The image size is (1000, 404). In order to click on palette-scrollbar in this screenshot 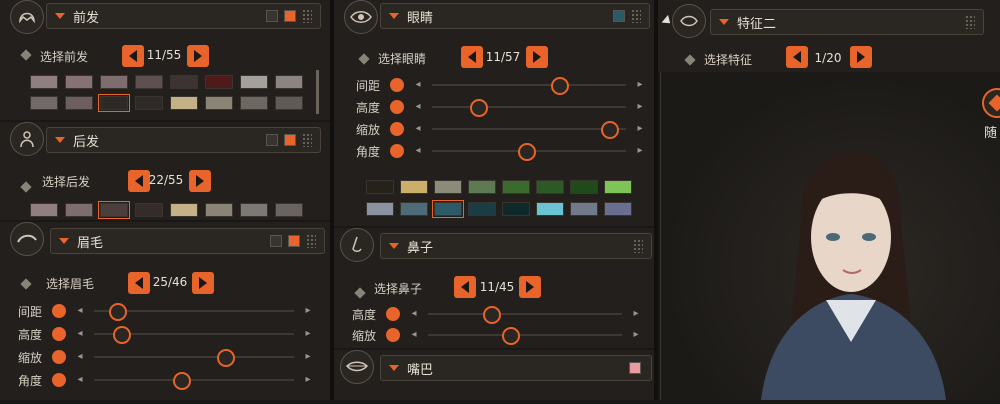, I will do `click(317, 92)`.